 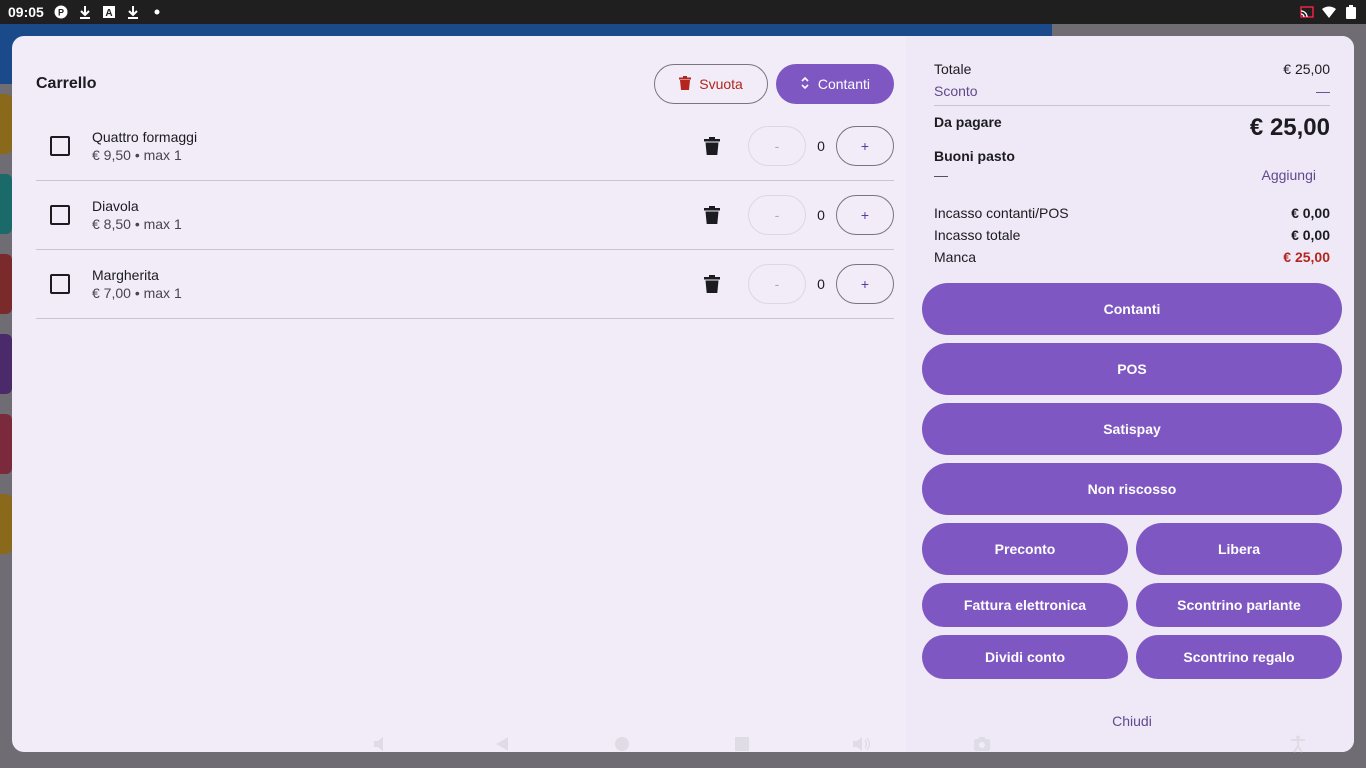 What do you see at coordinates (685, 84) in the screenshot?
I see `trash-icon` at bounding box center [685, 84].